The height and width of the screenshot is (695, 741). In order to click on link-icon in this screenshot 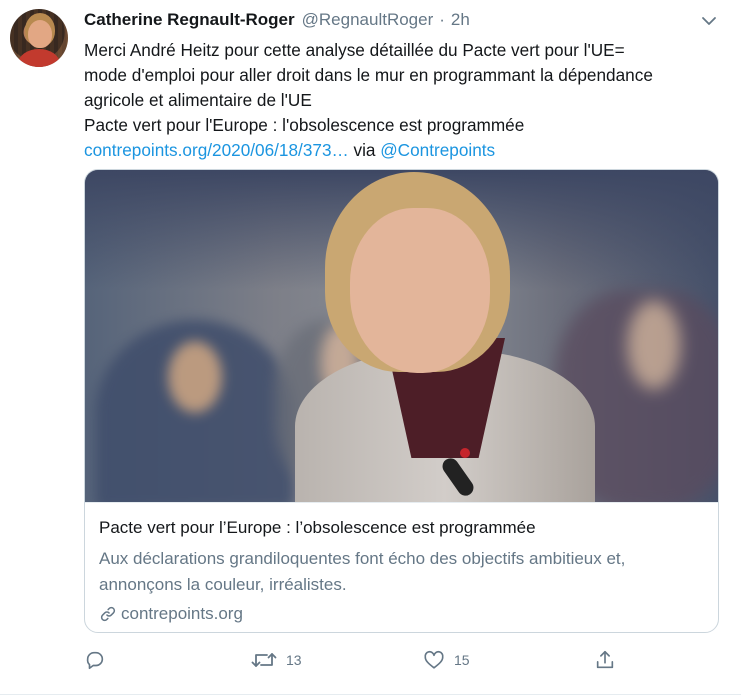, I will do `click(108, 614)`.